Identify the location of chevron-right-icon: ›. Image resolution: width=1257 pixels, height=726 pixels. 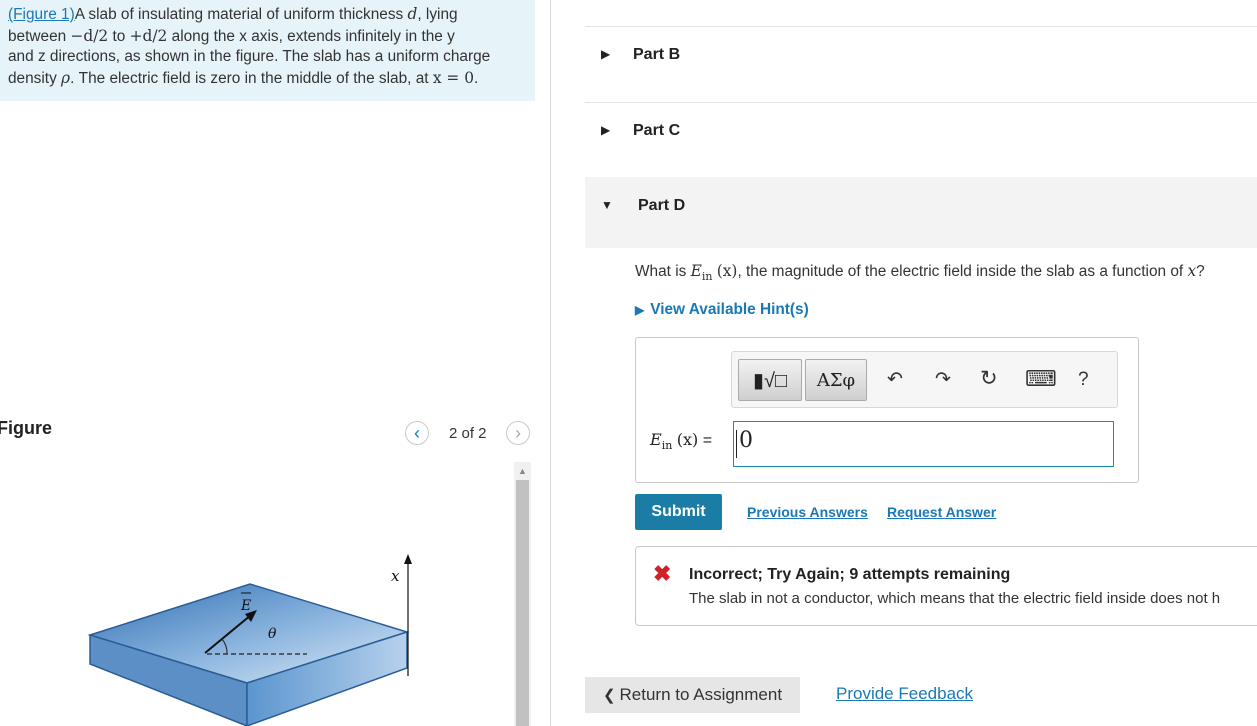
(518, 433).